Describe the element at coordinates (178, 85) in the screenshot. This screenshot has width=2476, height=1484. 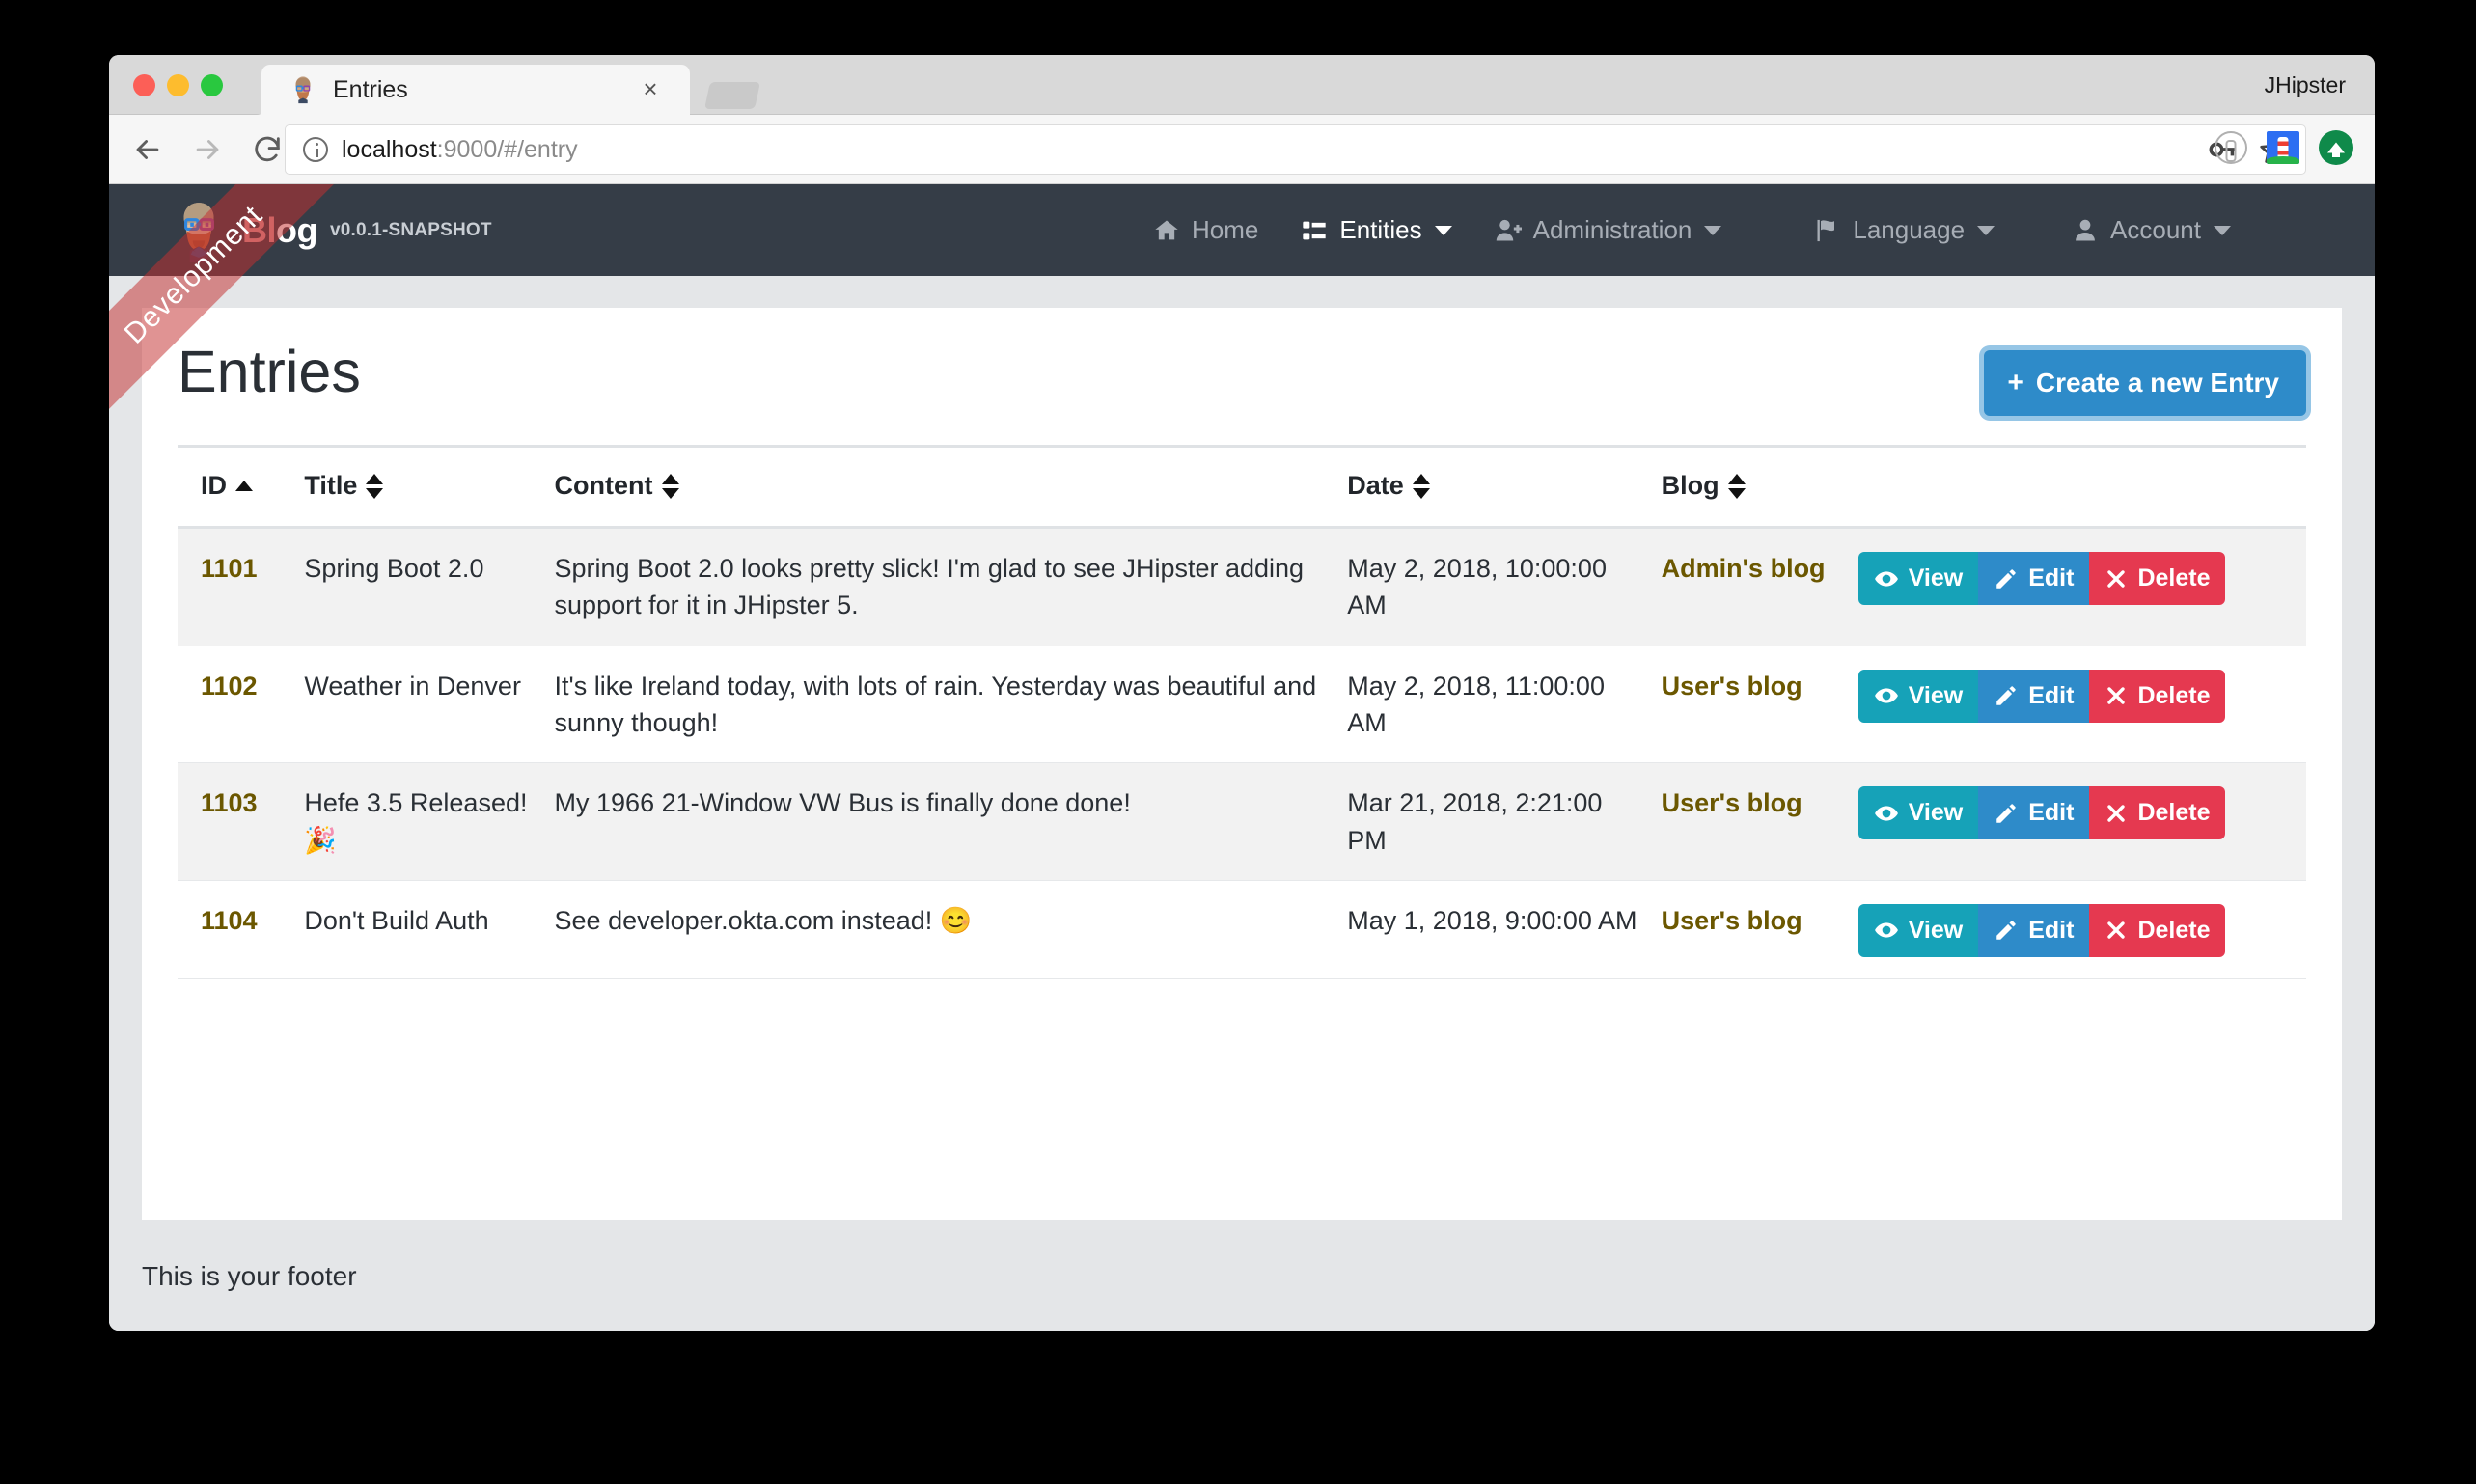
I see `minimize-window-button` at that location.